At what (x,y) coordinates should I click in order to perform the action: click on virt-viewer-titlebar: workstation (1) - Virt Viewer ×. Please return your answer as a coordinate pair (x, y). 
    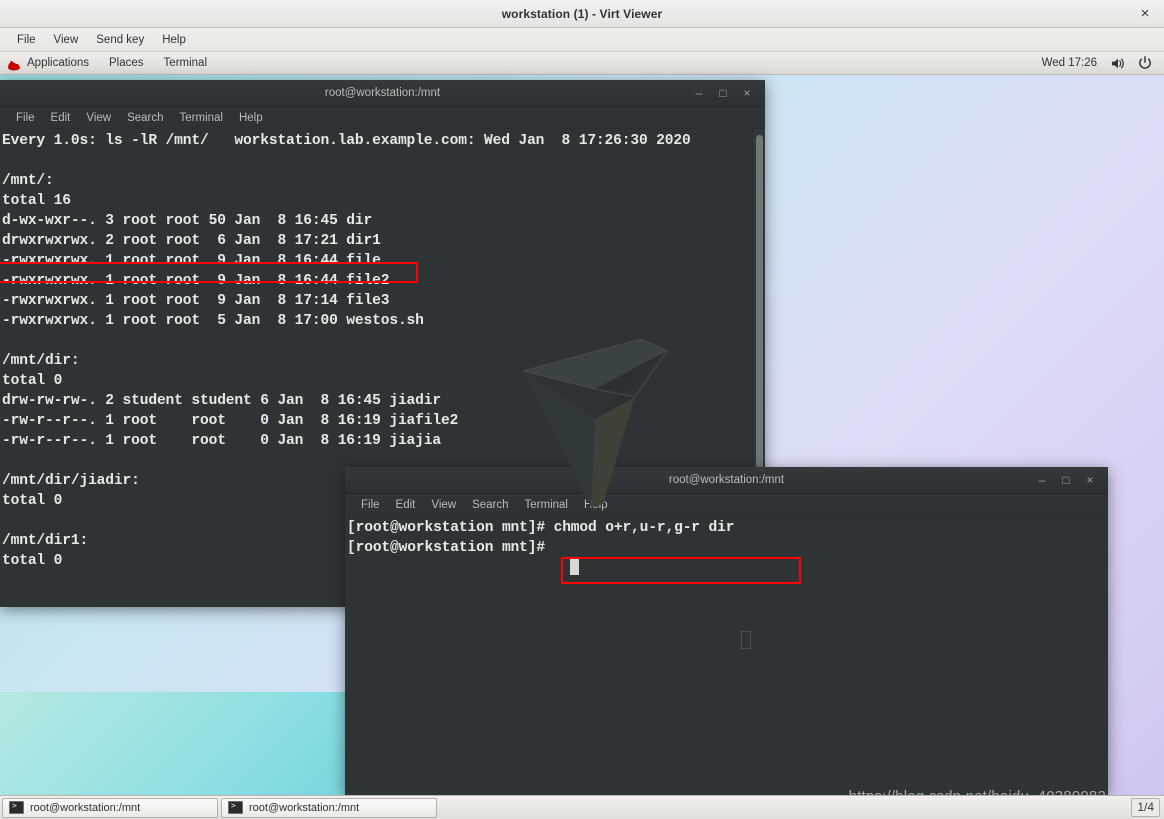
    Looking at the image, I should click on (582, 14).